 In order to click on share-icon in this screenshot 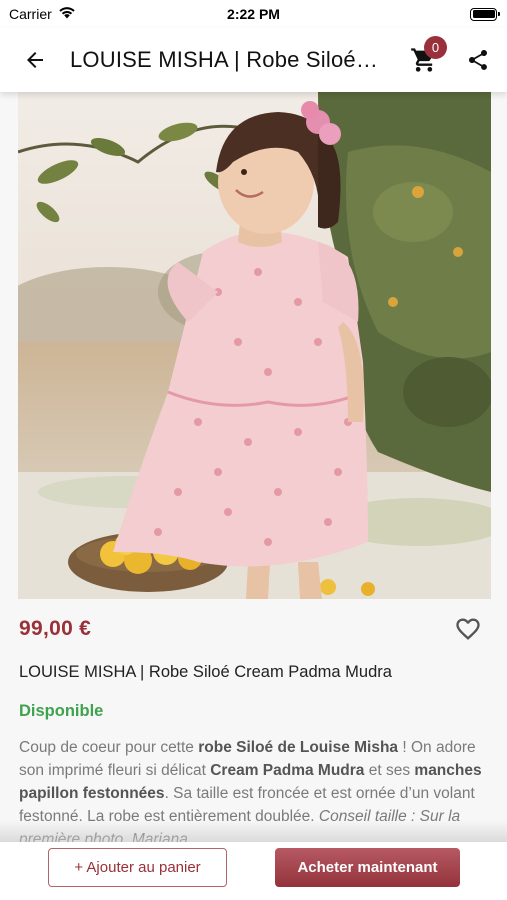, I will do `click(478, 60)`.